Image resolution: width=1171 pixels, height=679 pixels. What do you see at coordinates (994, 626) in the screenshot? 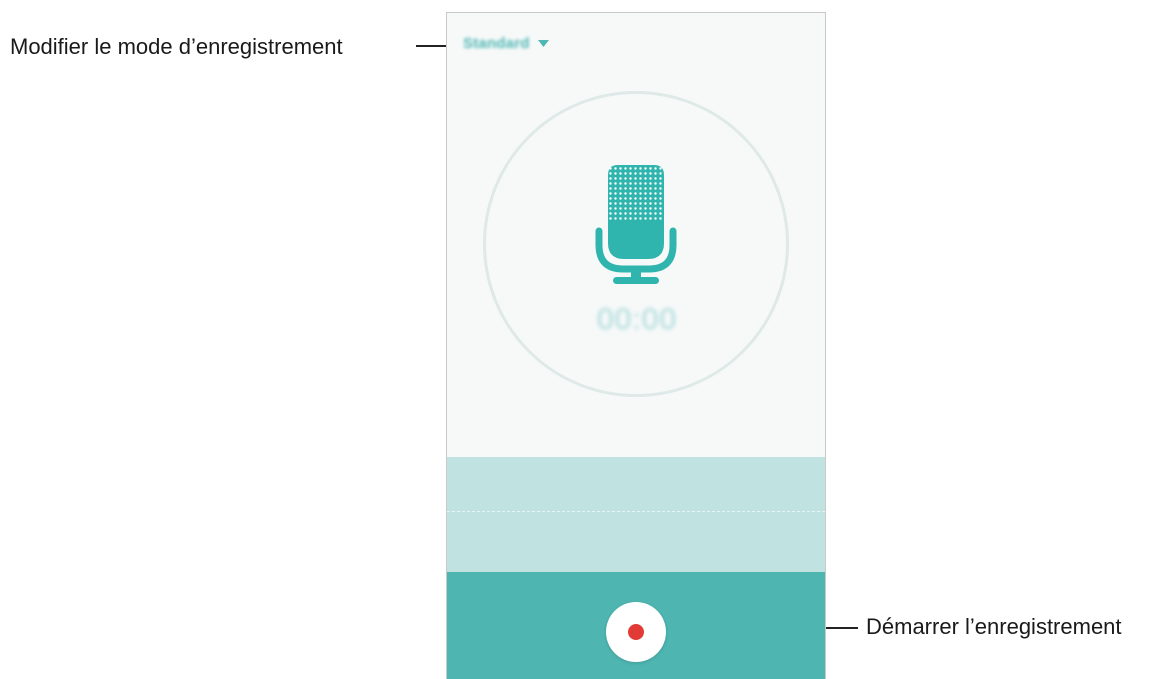
I see `callout-record-label: Démarrer l’enregistrement` at bounding box center [994, 626].